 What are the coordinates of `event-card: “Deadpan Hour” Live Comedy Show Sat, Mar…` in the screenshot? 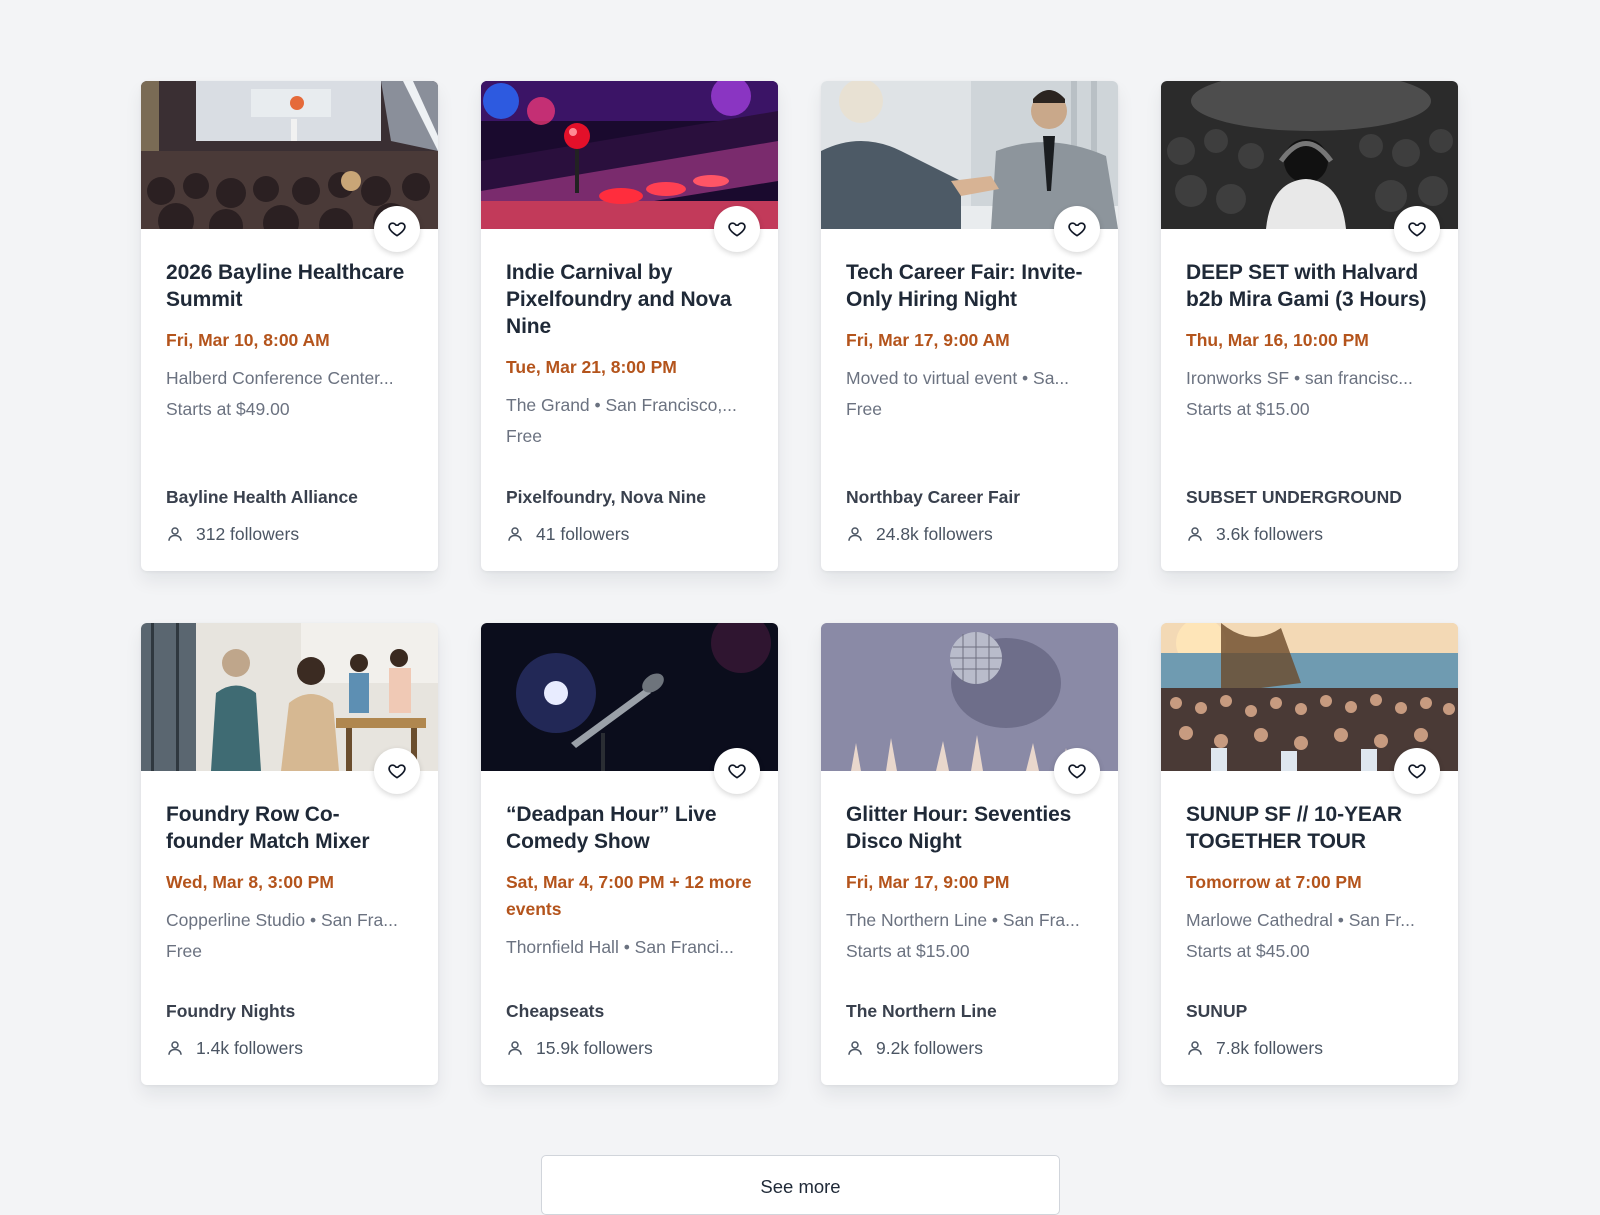 It's located at (629, 854).